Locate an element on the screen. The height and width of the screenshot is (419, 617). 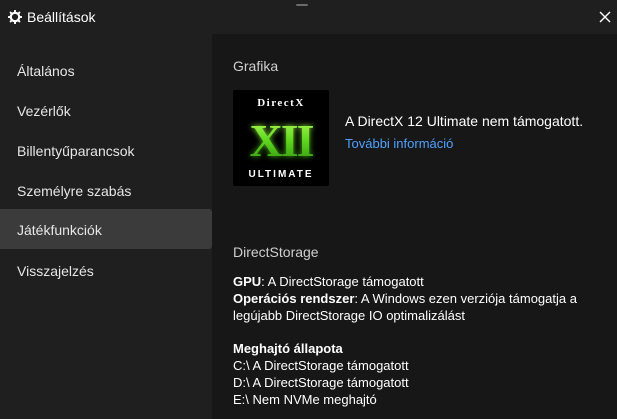
sidebar-item-jatekfunkciok: Játékfunkciók is located at coordinates (106, 229).